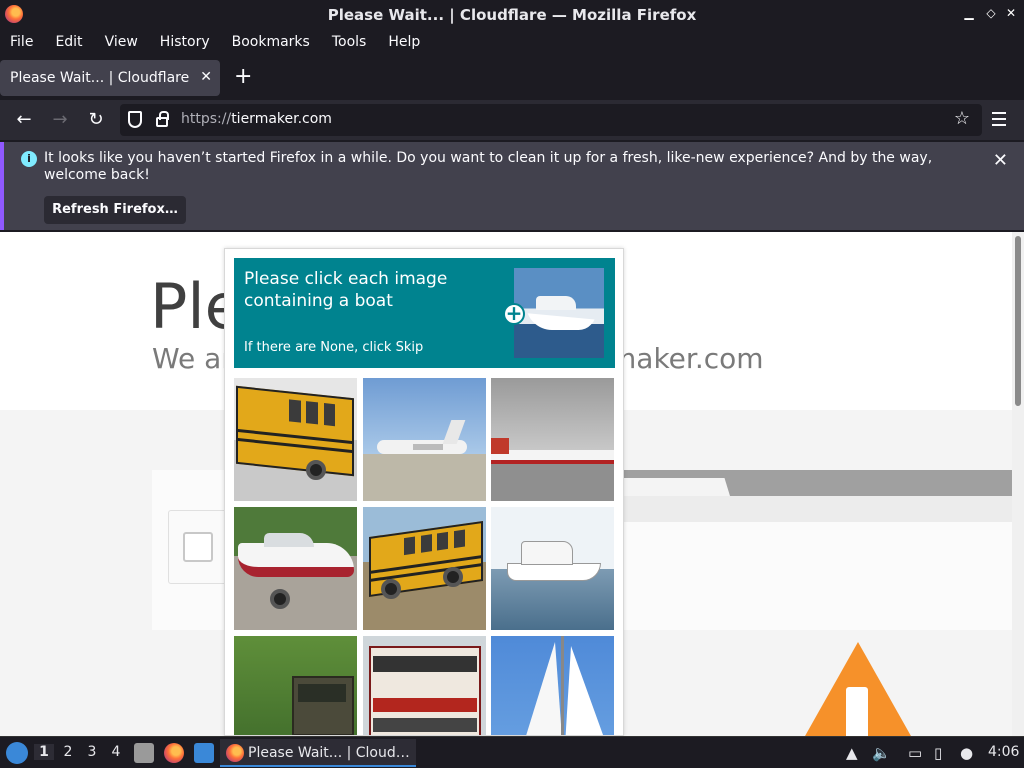 This screenshot has width=1024, height=768. Describe the element at coordinates (116, 752) in the screenshot. I see `workspace-4: 4` at that location.